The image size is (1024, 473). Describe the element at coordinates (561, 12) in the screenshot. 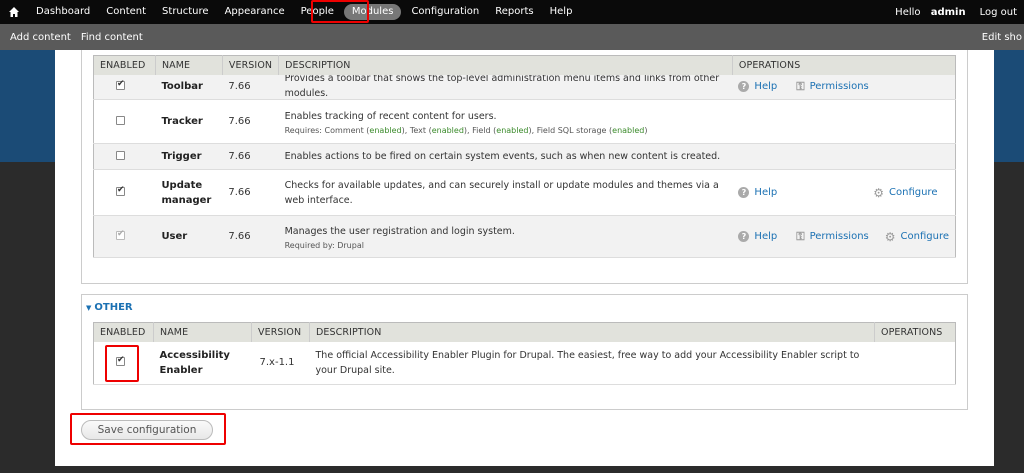

I see `menu-help: Help` at that location.